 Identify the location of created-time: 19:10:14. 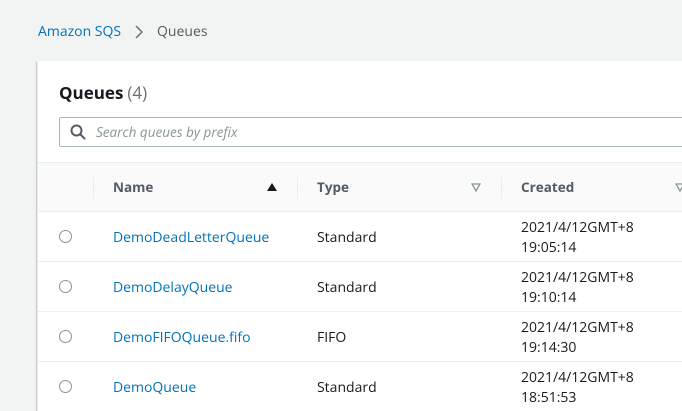
(549, 297).